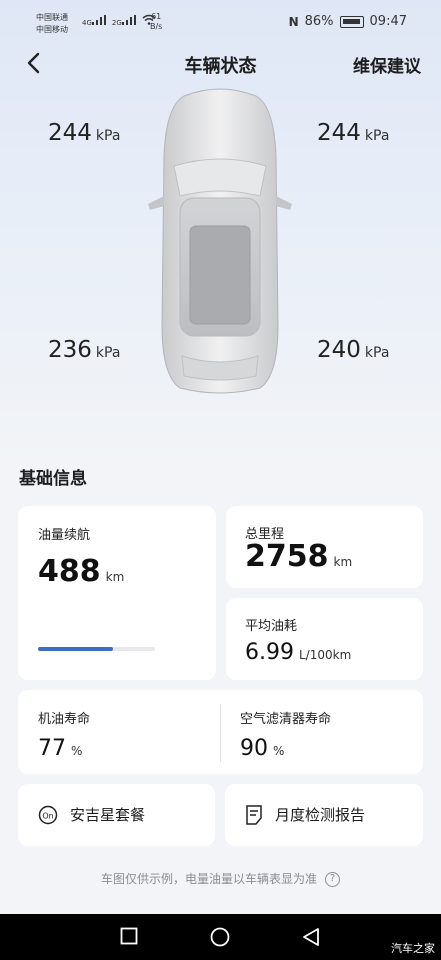 The width and height of the screenshot is (441, 960). What do you see at coordinates (299, 556) in the screenshot?
I see `odometer-value: 2758 km` at bounding box center [299, 556].